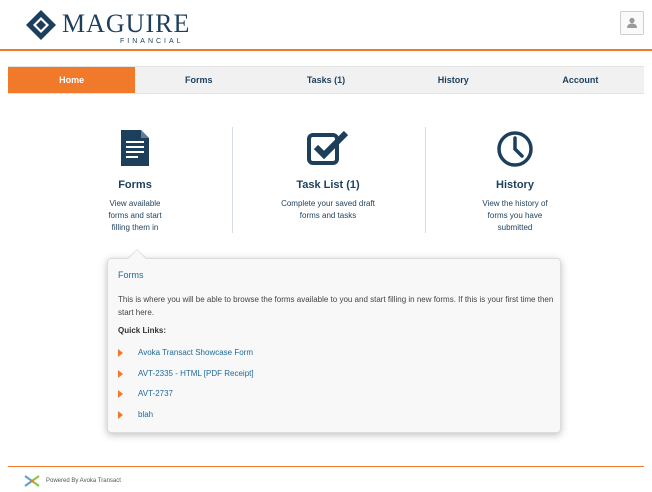 The height and width of the screenshot is (492, 652). Describe the element at coordinates (72, 80) in the screenshot. I see `nav-home: Home` at that location.